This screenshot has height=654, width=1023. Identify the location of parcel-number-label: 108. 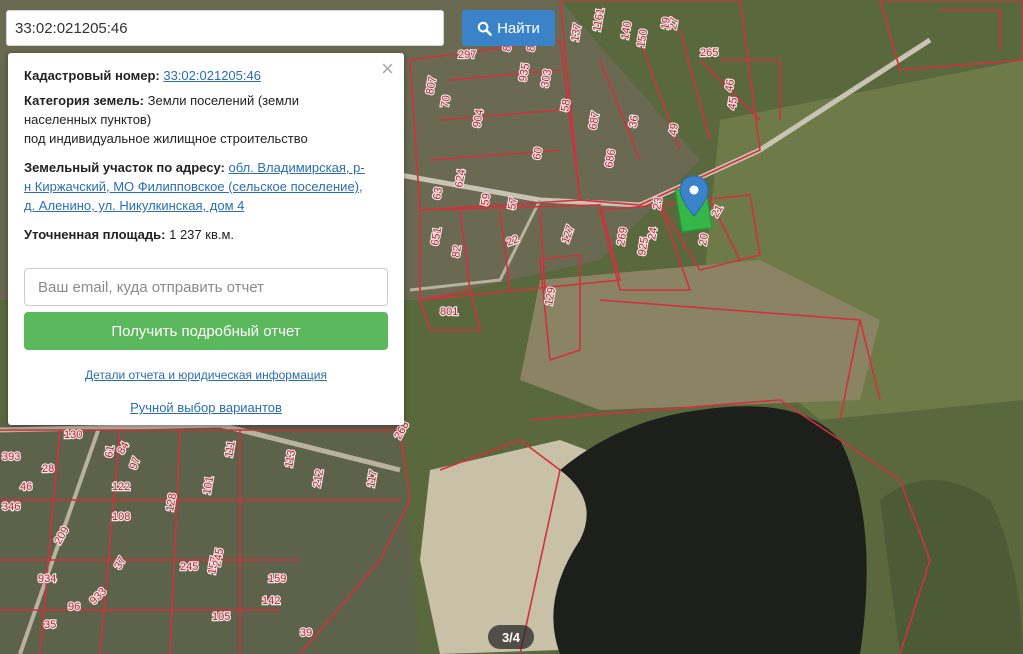
(121, 517).